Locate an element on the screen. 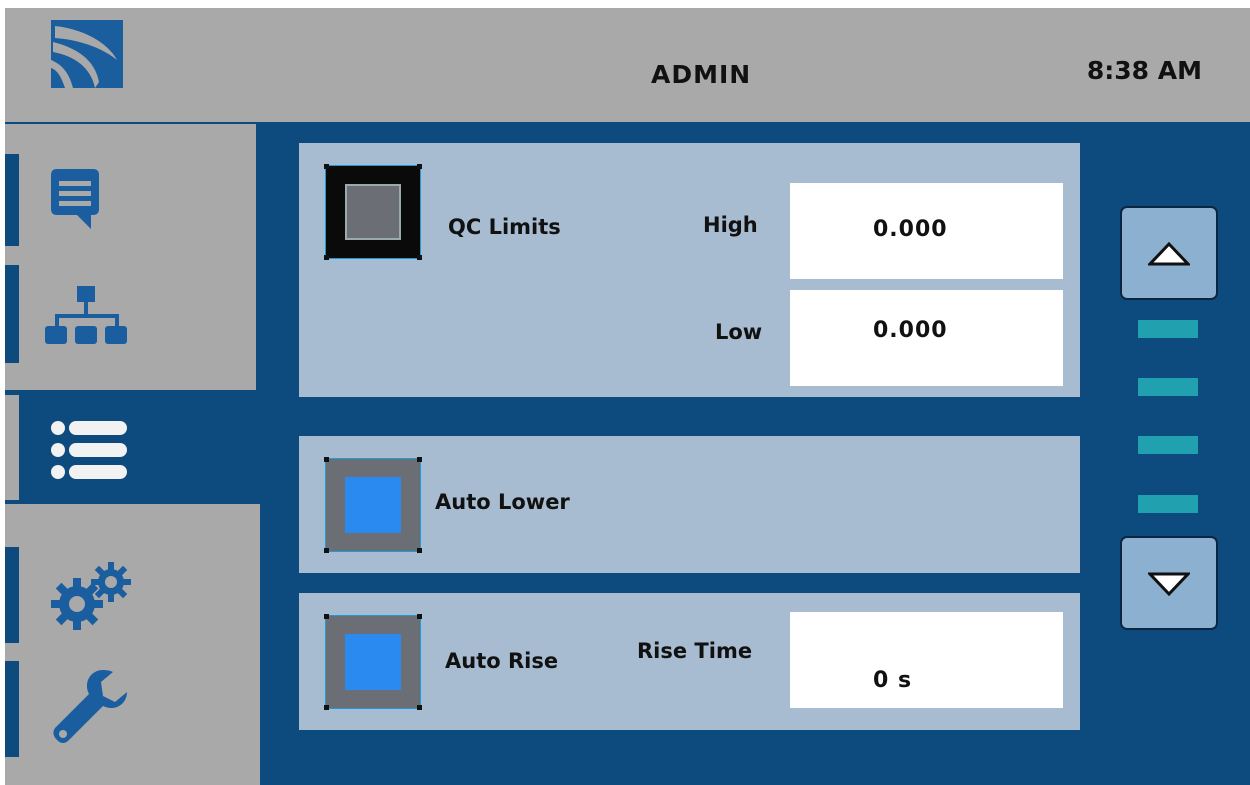 The image size is (1250, 785). rise-time-input: 0 s is located at coordinates (926, 660).